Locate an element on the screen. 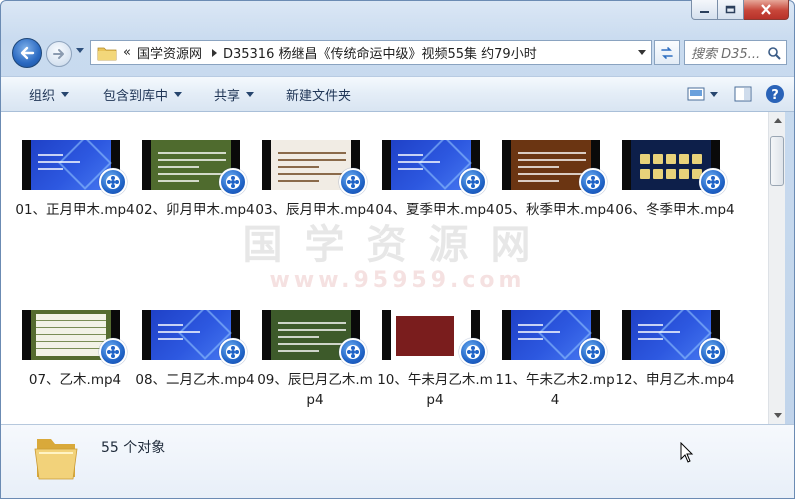 Image resolution: width=795 pixels, height=499 pixels. minimize-icon is located at coordinates (704, 12).